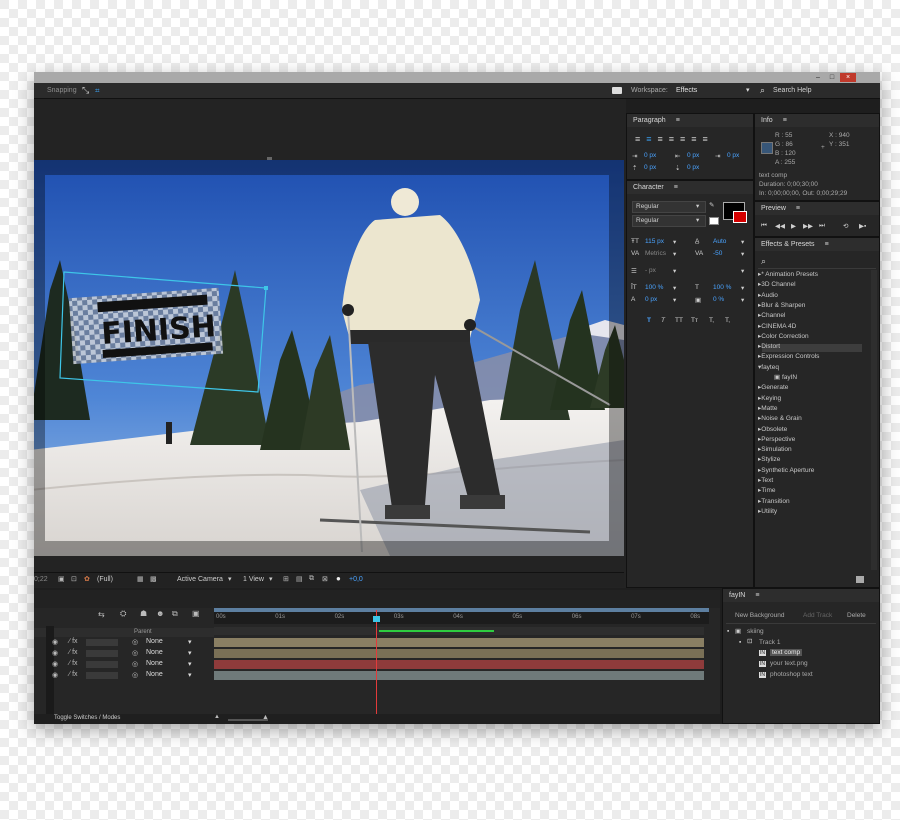  What do you see at coordinates (217, 717) in the screenshot?
I see `zoom-out-icon: ▲` at bounding box center [217, 717].